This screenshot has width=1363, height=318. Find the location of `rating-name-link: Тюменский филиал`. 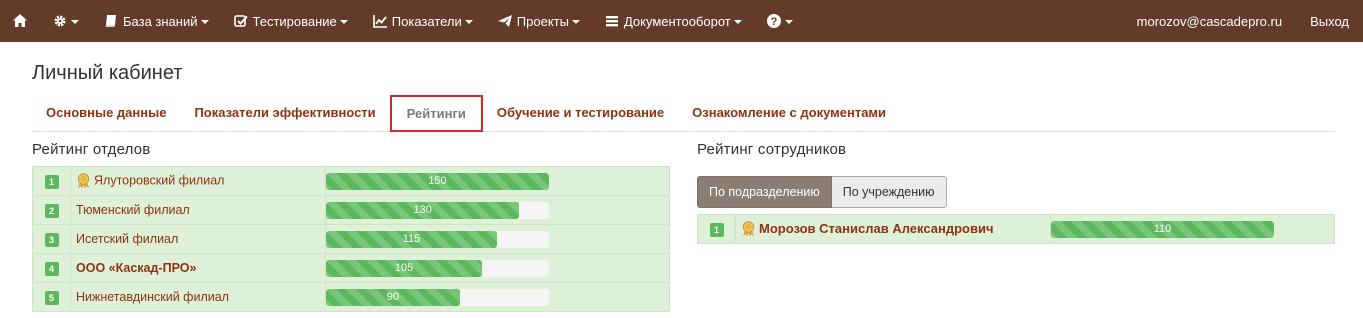

rating-name-link: Тюменский филиал is located at coordinates (133, 210).